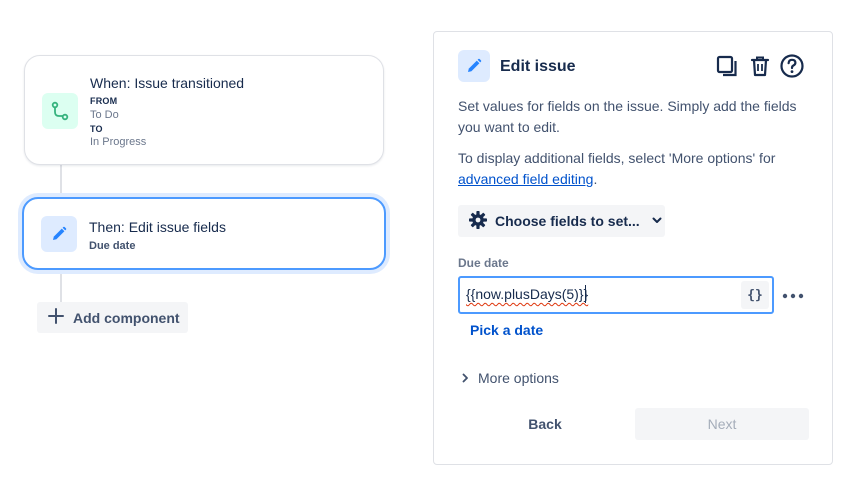 The width and height of the screenshot is (841, 478). Describe the element at coordinates (545, 424) in the screenshot. I see `back-button: Back` at that location.